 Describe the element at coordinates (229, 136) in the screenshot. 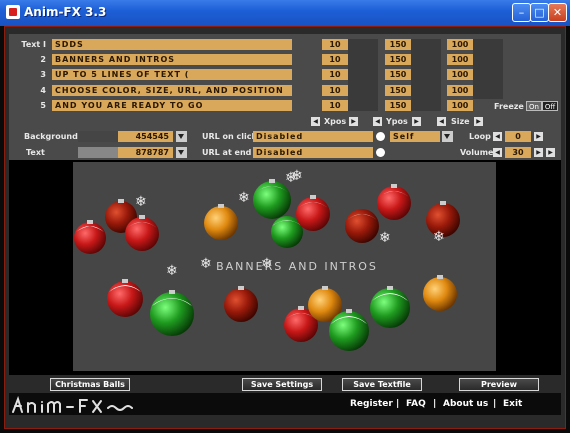

I see `url-click-label: URL on click` at that location.